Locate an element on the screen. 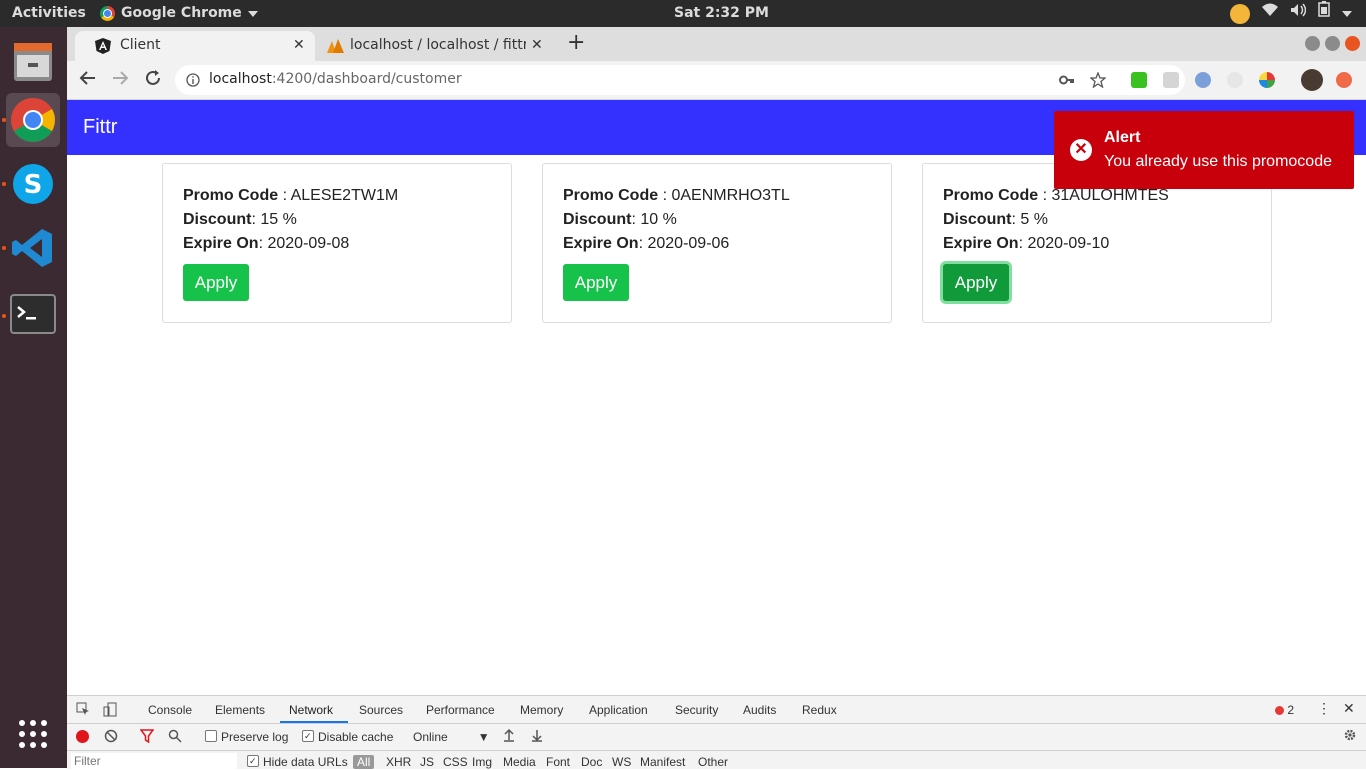  filter-type-ws: WS is located at coordinates (621, 762).